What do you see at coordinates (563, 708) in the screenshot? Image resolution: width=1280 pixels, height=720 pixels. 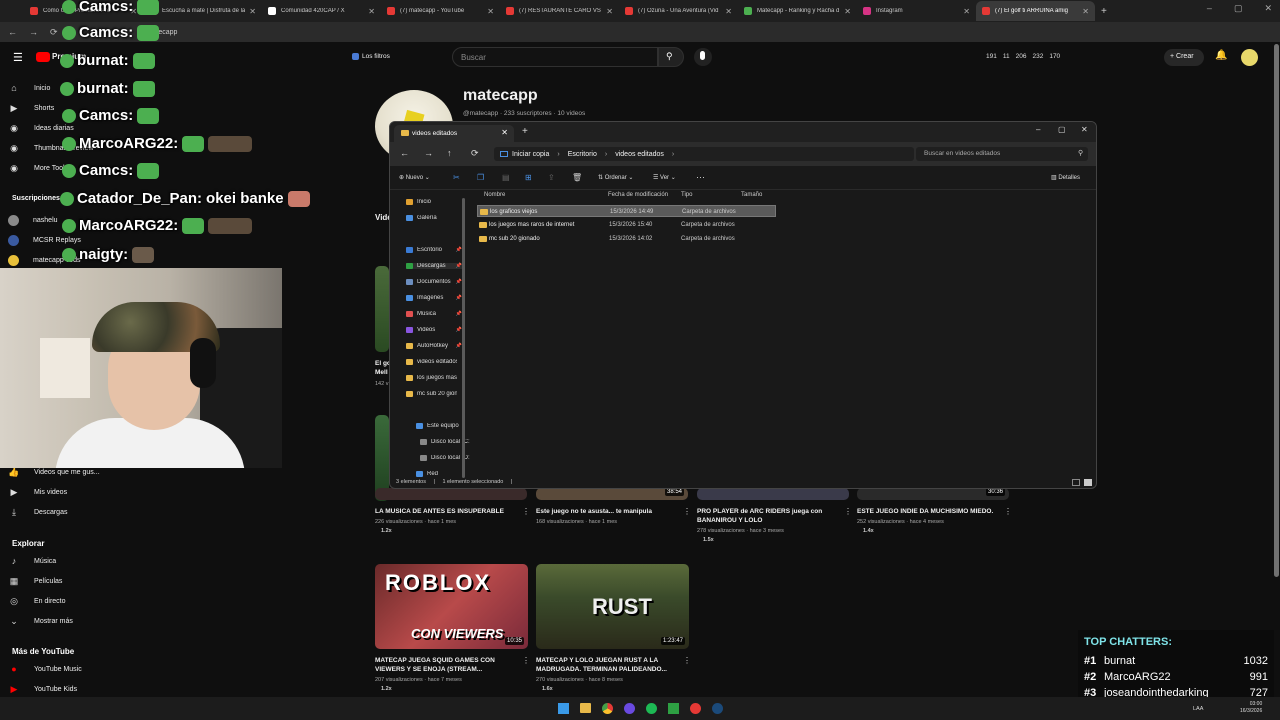 I see `start-icon` at bounding box center [563, 708].